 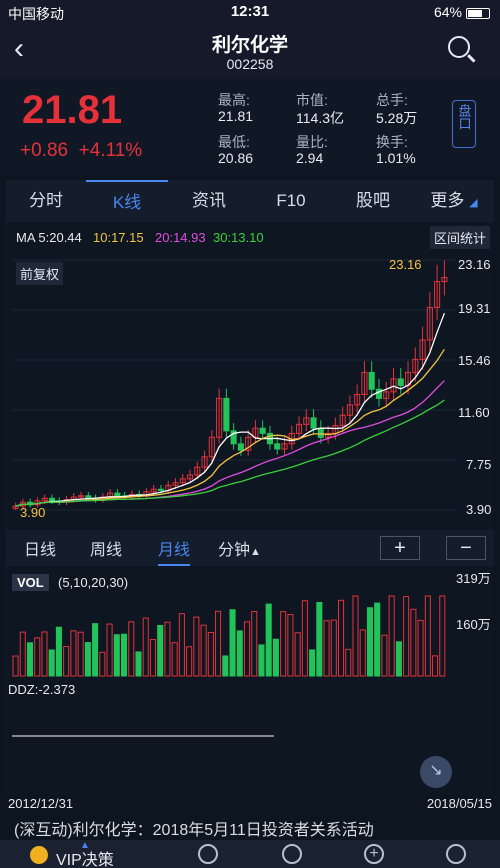 I want to click on period-minute: 分钟▲, so click(x=239, y=548).